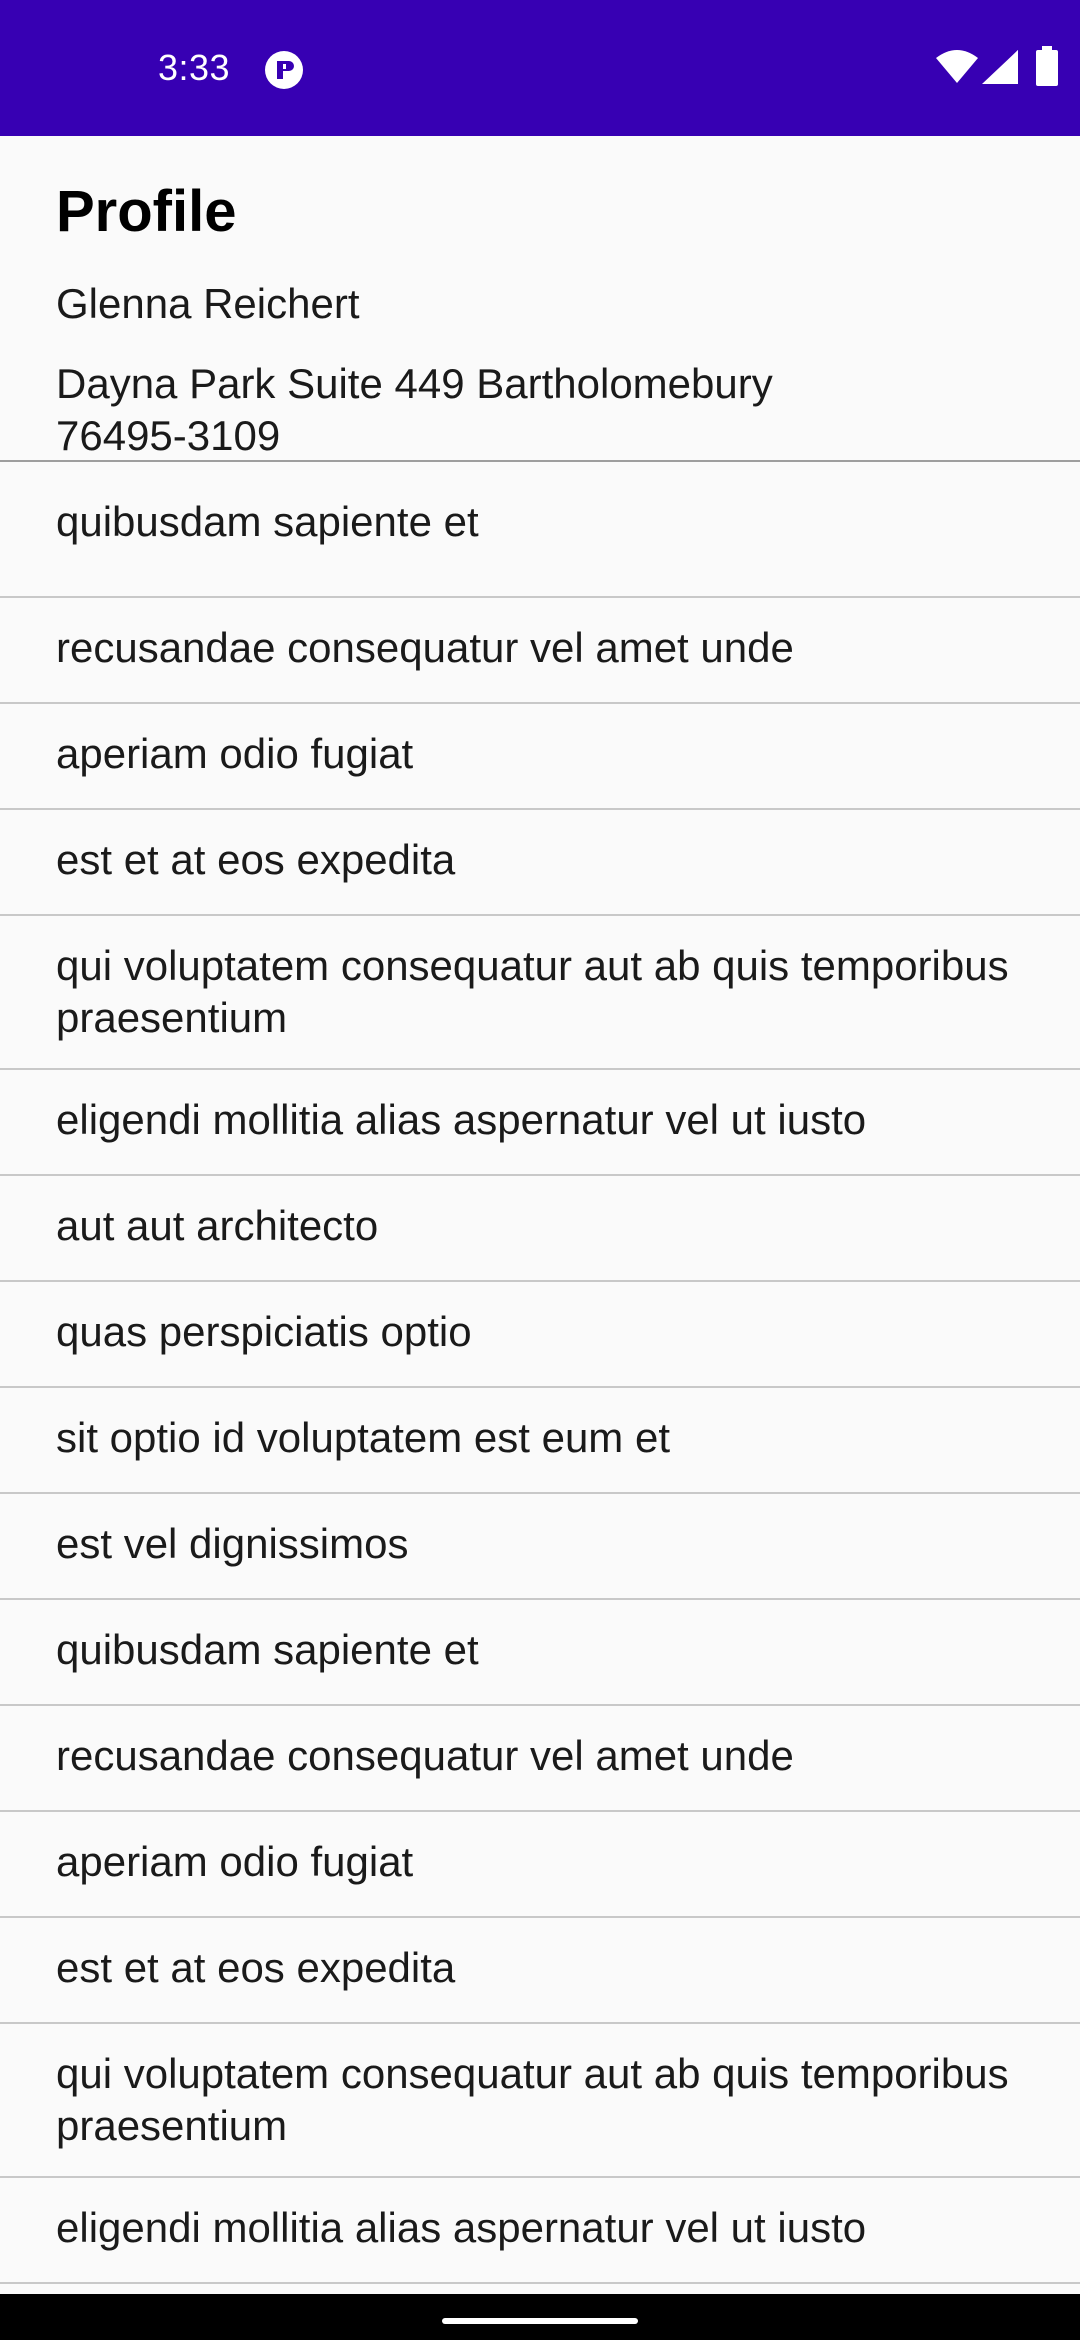 The image size is (1080, 2340). What do you see at coordinates (540, 1229) in the screenshot?
I see `list-item: aut aut architecto` at bounding box center [540, 1229].